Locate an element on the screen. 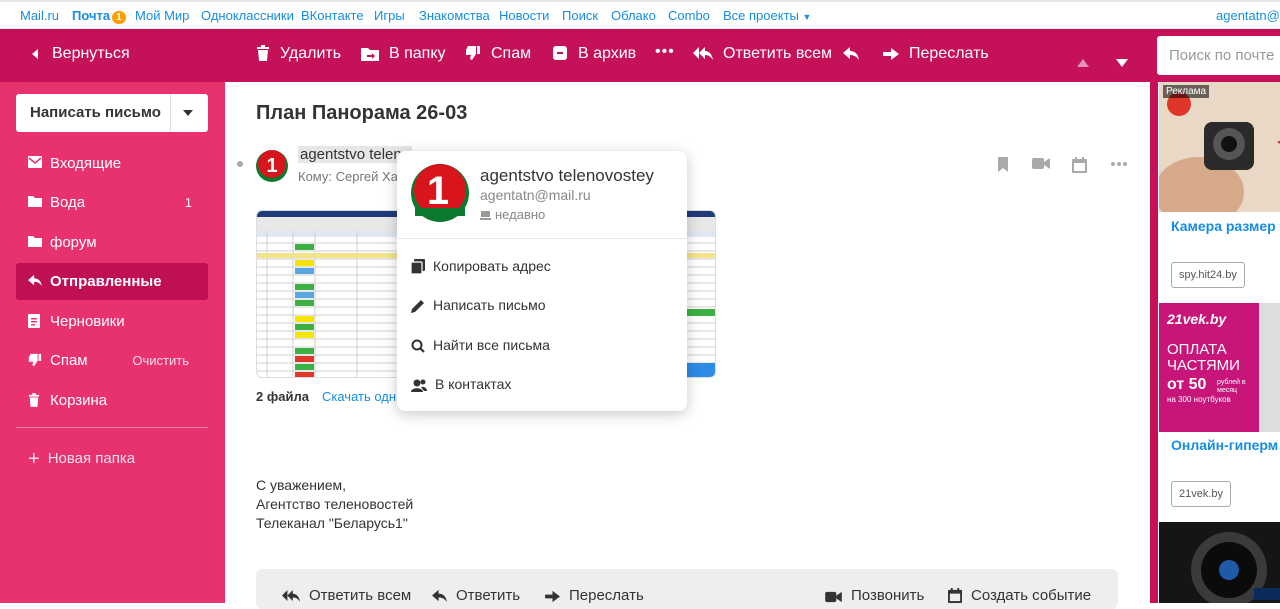 The height and width of the screenshot is (609, 1280). ad-product-image is located at coordinates (1269, 367).